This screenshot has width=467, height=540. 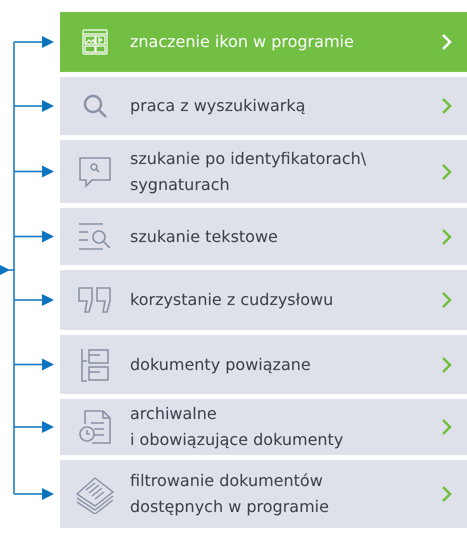 What do you see at coordinates (95, 300) in the screenshot?
I see `quotes-icon` at bounding box center [95, 300].